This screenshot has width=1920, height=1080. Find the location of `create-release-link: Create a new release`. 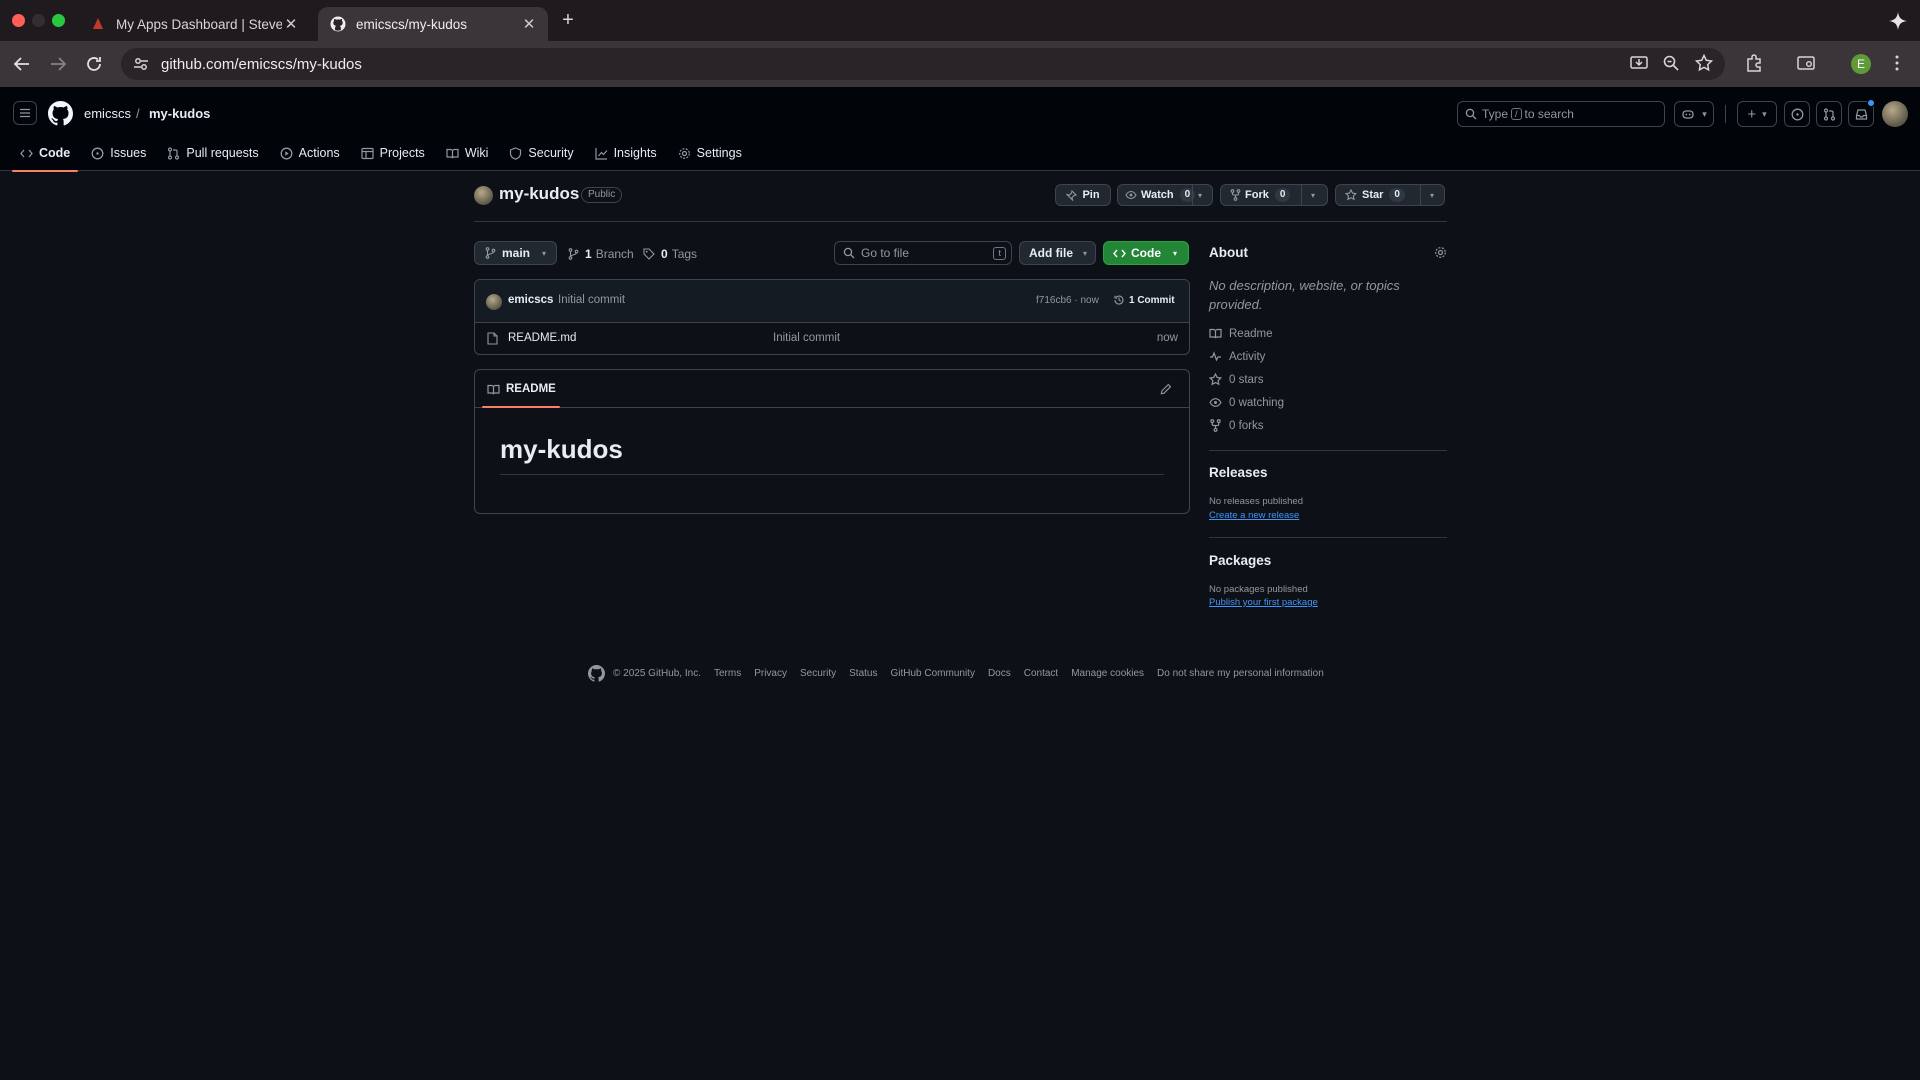

create-release-link: Create a new release is located at coordinates (1254, 515).